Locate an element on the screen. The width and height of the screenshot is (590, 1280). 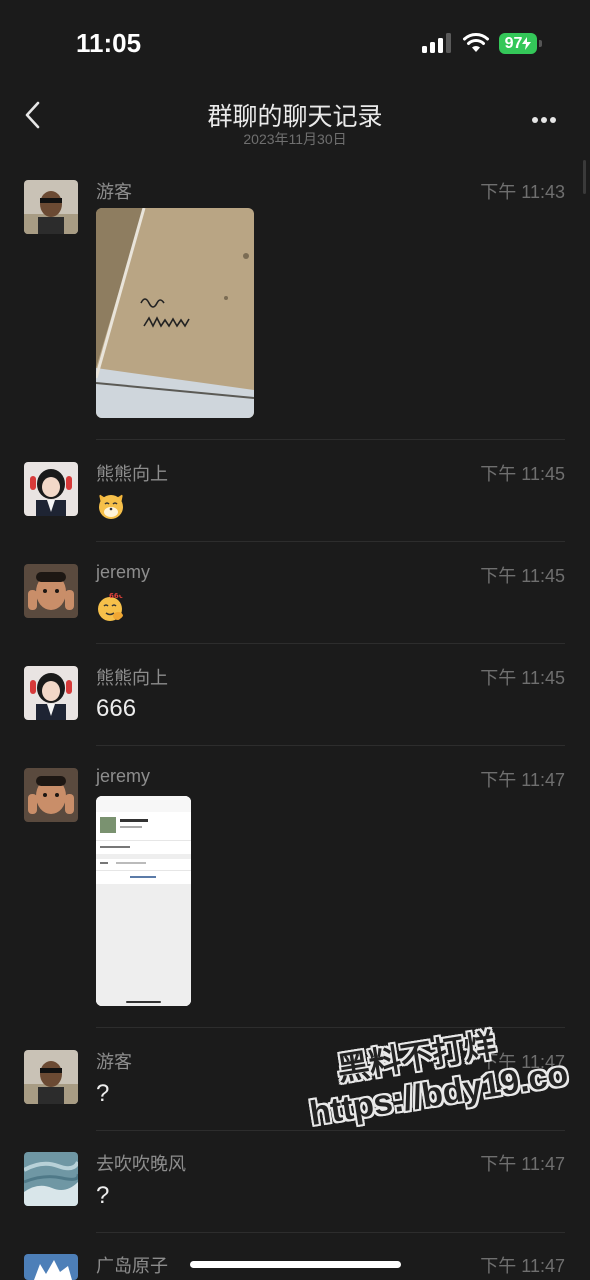
status-bar: 11:05 97 is located at coordinates (295, 44).